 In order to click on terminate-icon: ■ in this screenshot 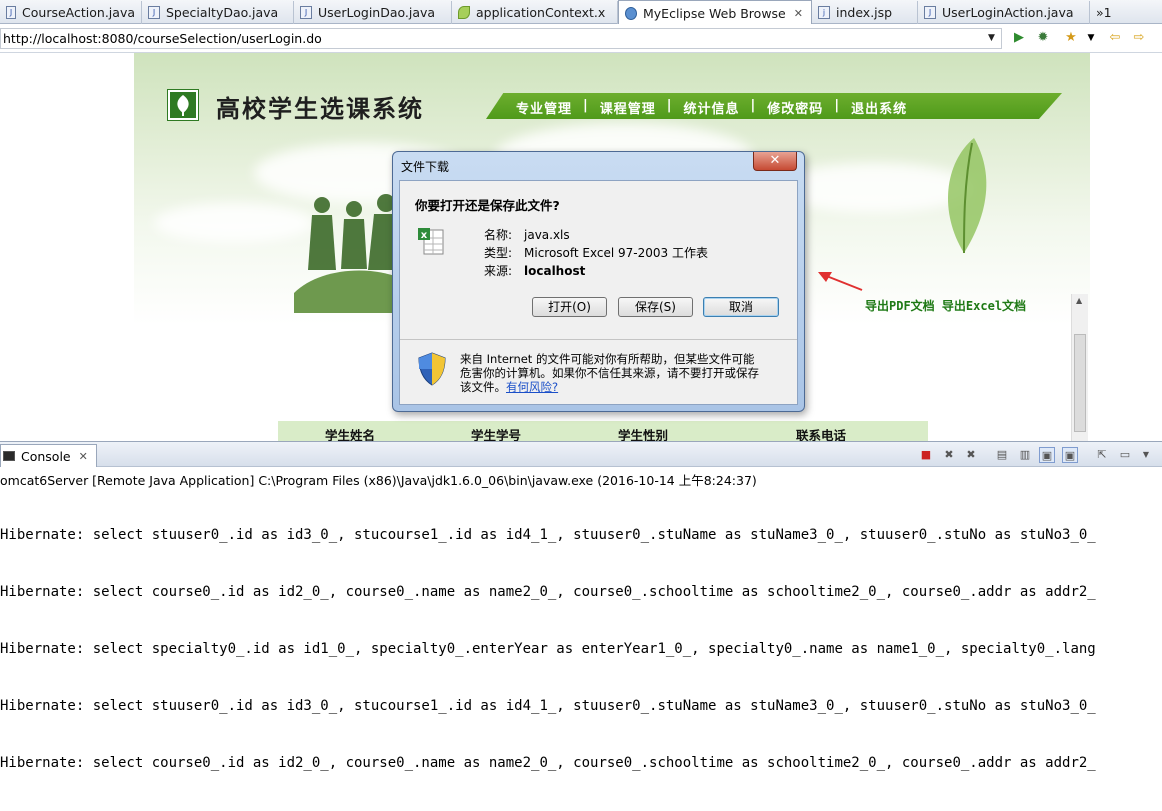, I will do `click(926, 455)`.